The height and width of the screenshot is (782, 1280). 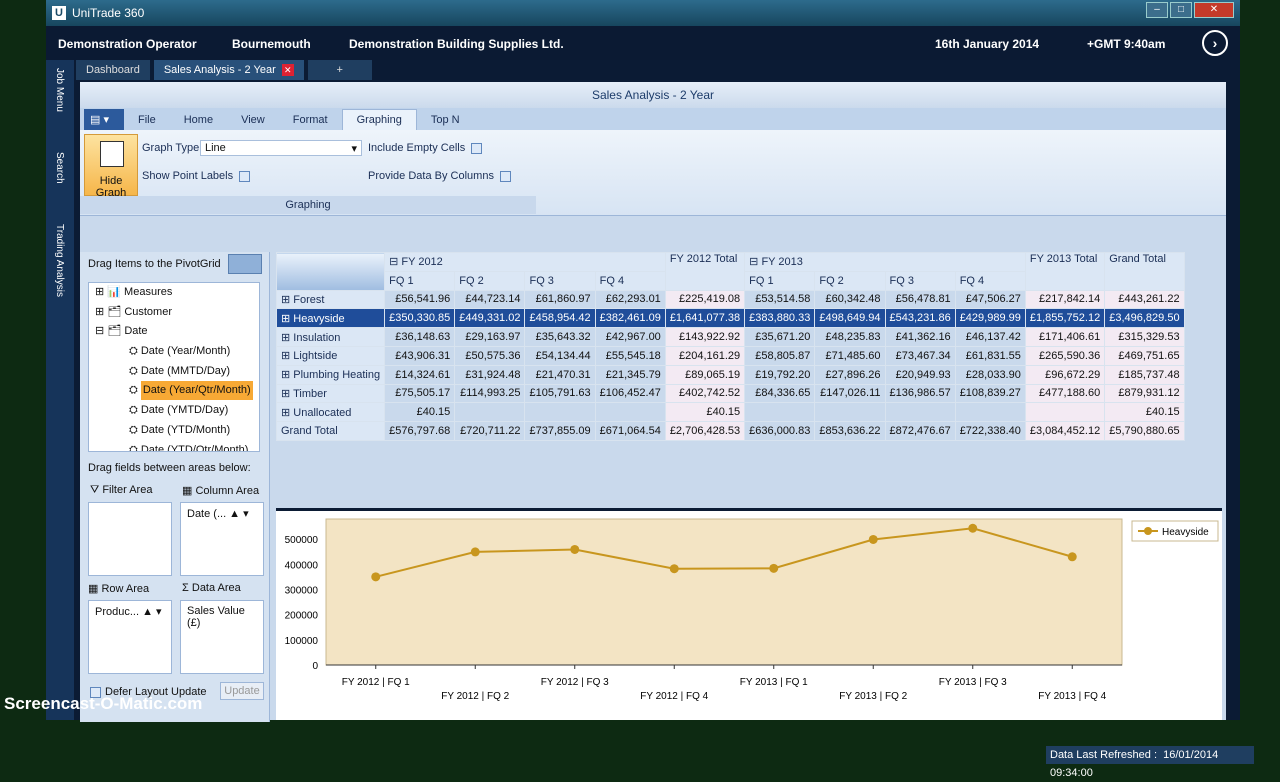 I want to click on table-cell: £56,478.81, so click(x=920, y=299).